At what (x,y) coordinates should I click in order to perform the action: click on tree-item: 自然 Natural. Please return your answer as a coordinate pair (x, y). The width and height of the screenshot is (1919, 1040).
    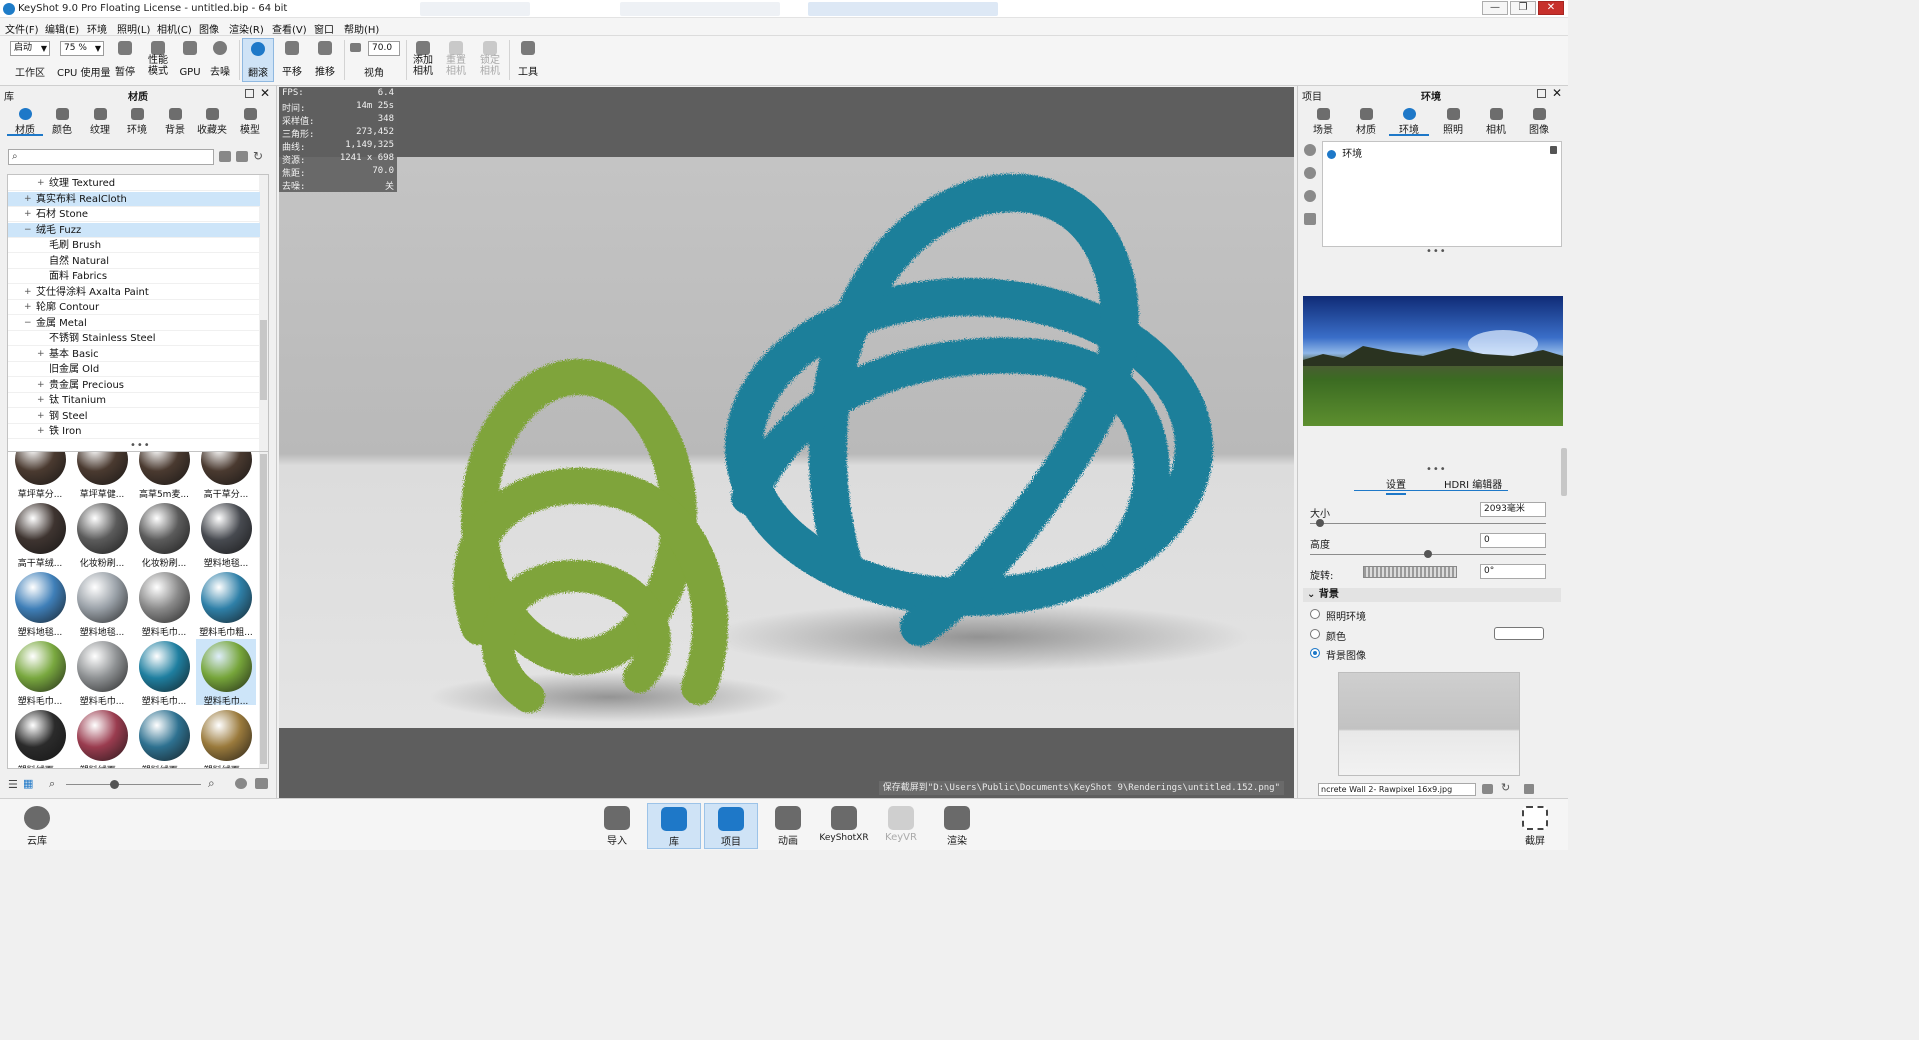
    Looking at the image, I should click on (134, 261).